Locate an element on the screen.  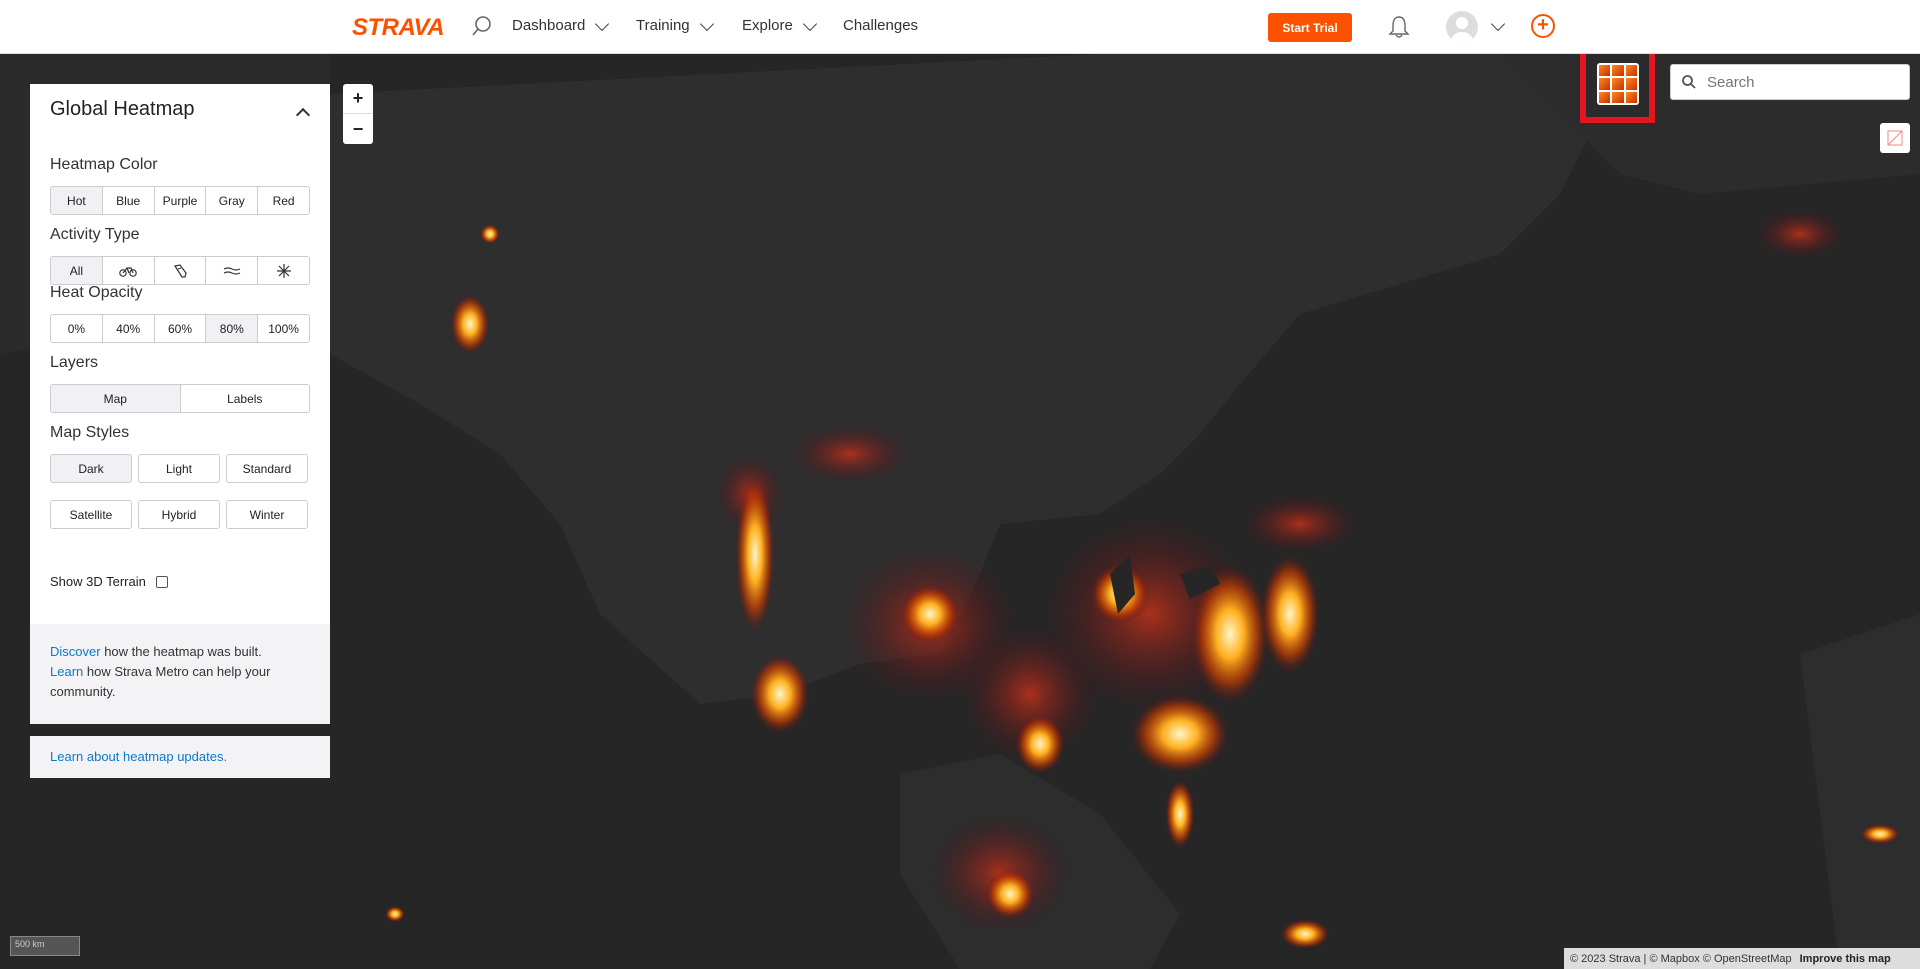
color-gray-button: Gray is located at coordinates (232, 200).